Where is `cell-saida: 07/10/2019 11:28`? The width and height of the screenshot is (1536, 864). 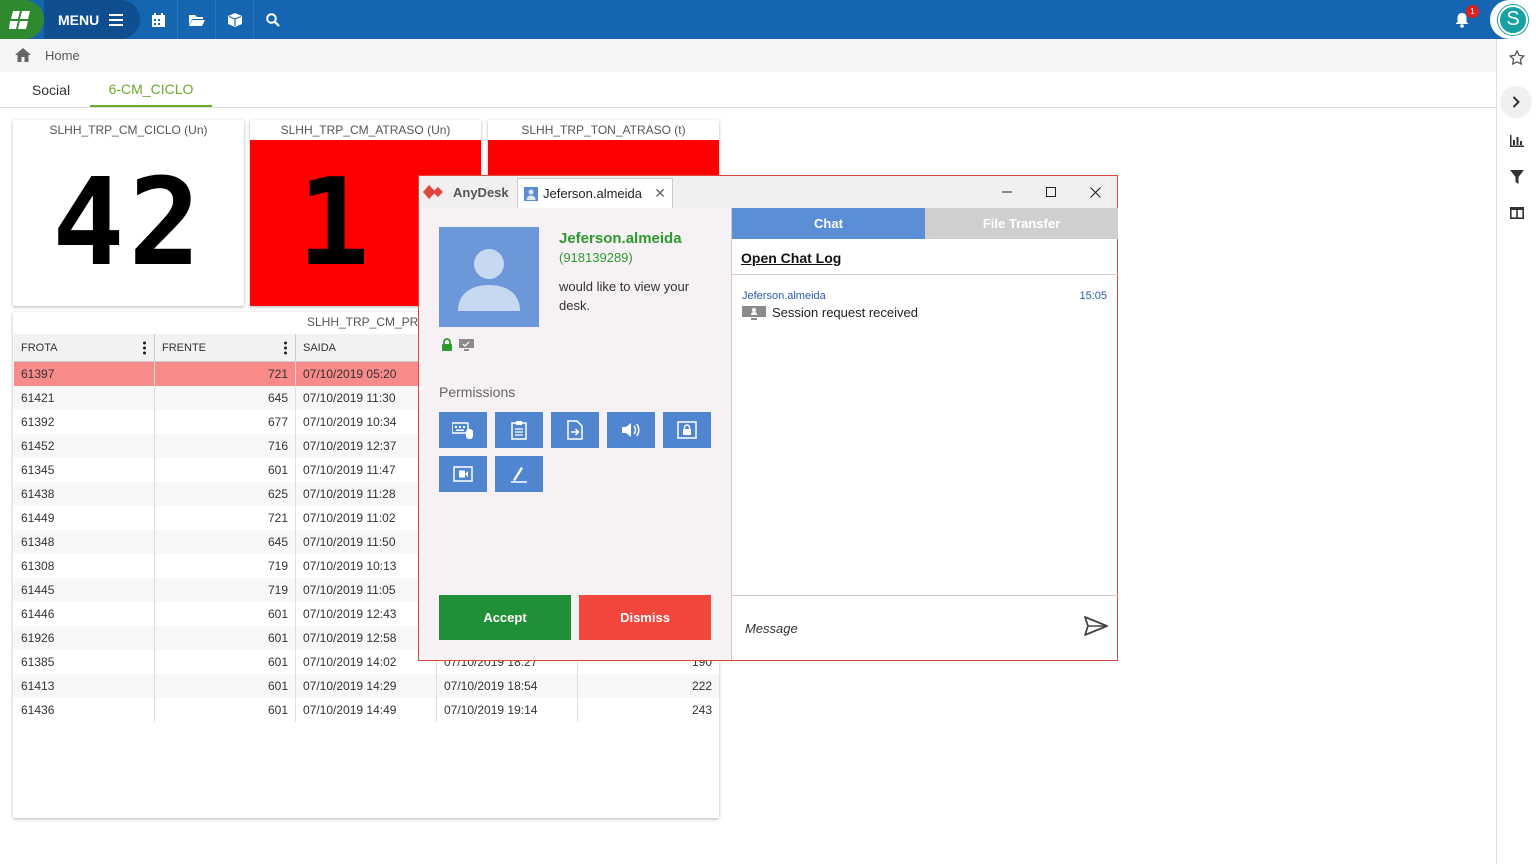
cell-saida: 07/10/2019 11:28 is located at coordinates (366, 494).